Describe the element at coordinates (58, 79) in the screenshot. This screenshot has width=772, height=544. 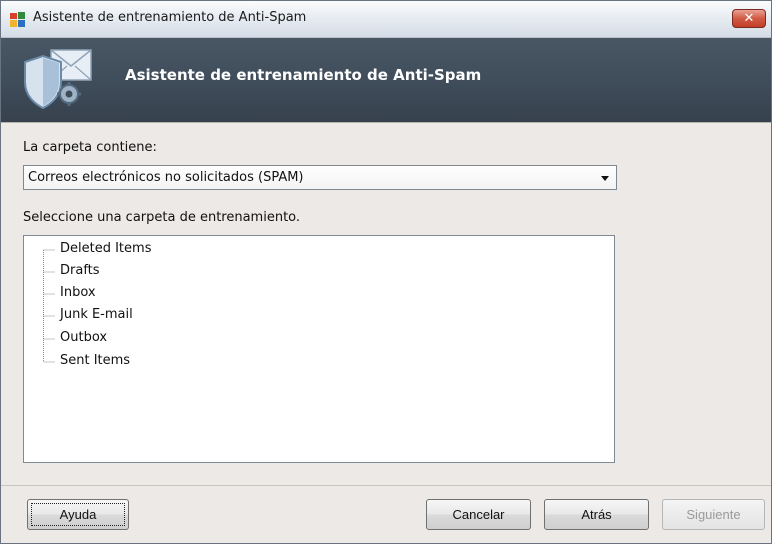
I see `antispam-shield-icon` at that location.